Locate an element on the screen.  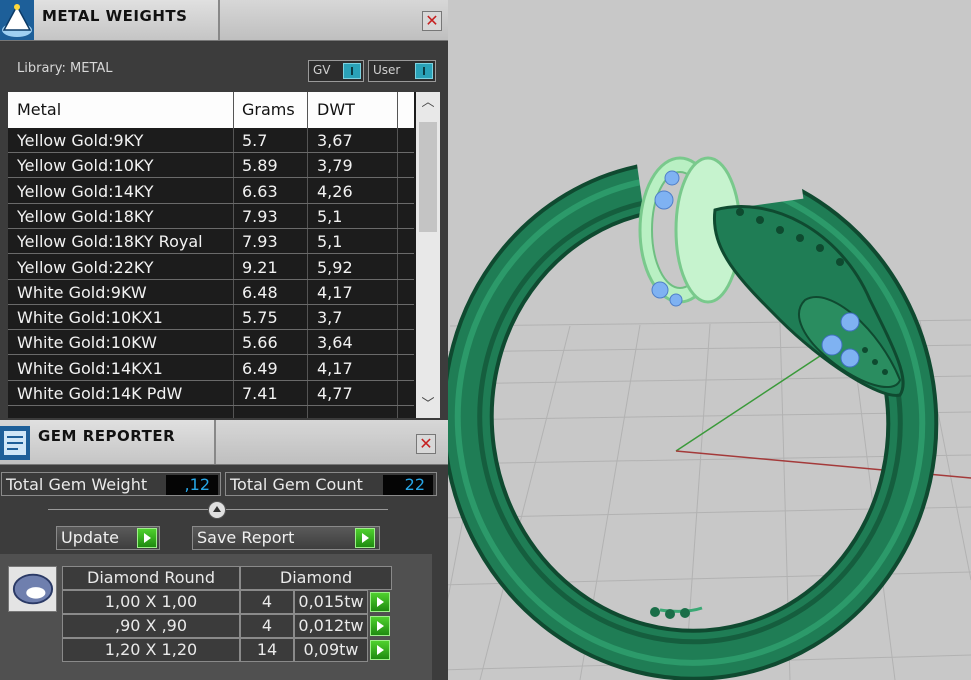
gem-reporter-close-button: ✕ is located at coordinates (426, 444).